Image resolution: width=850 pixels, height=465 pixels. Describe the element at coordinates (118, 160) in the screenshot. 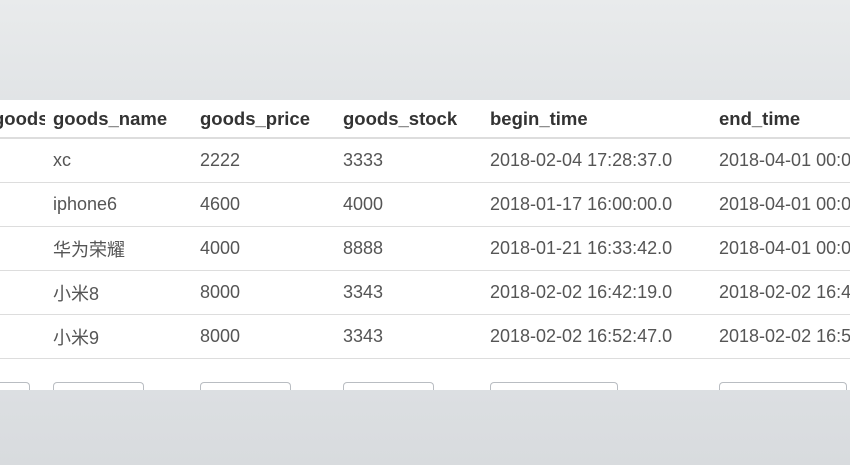

I see `cell-goods-name: xc` at that location.